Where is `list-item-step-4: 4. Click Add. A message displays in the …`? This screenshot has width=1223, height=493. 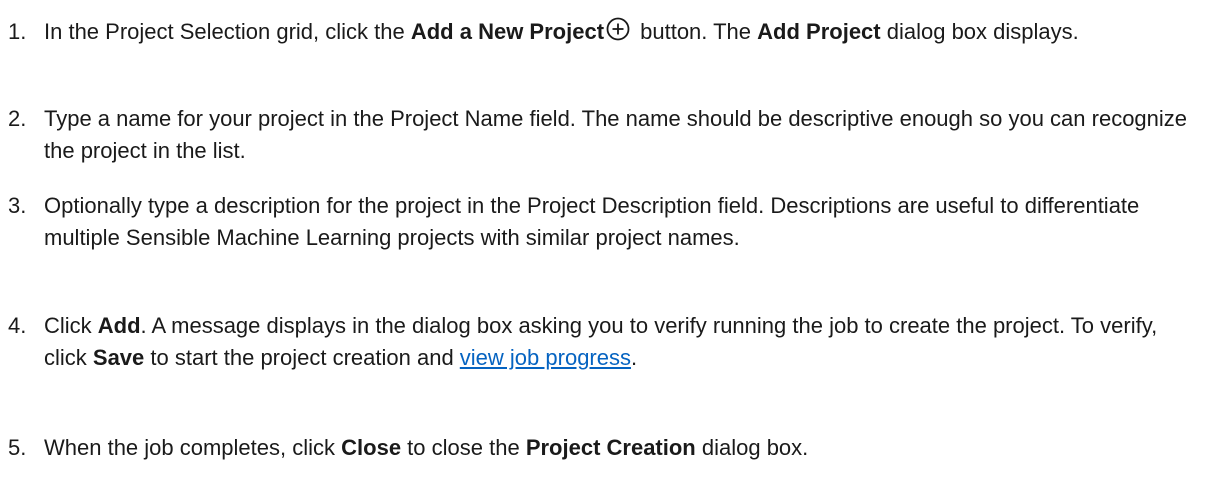
list-item-step-4: 4. Click Add. A message displays in the … is located at coordinates (605, 342).